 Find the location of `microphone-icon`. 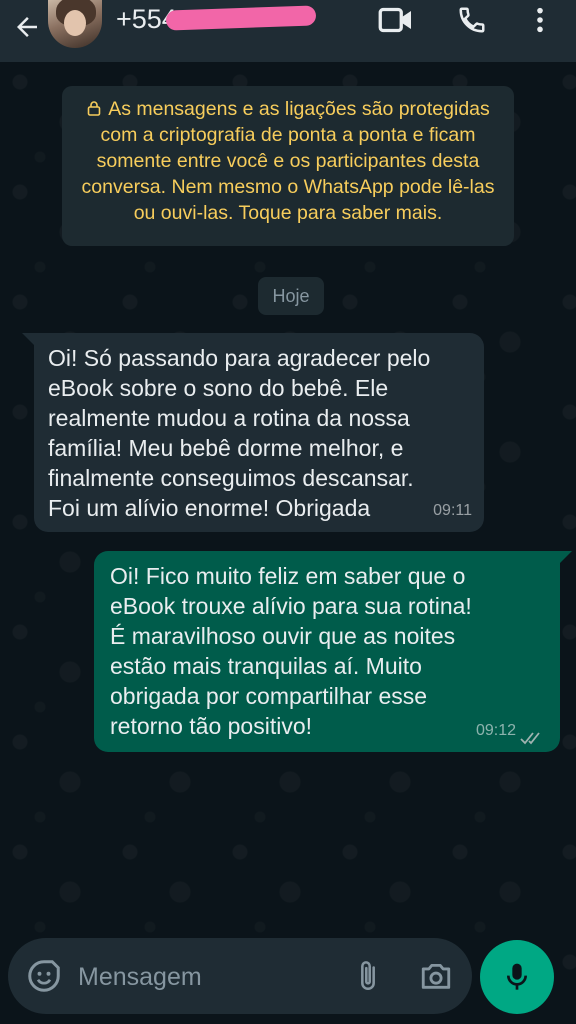

microphone-icon is located at coordinates (517, 976).